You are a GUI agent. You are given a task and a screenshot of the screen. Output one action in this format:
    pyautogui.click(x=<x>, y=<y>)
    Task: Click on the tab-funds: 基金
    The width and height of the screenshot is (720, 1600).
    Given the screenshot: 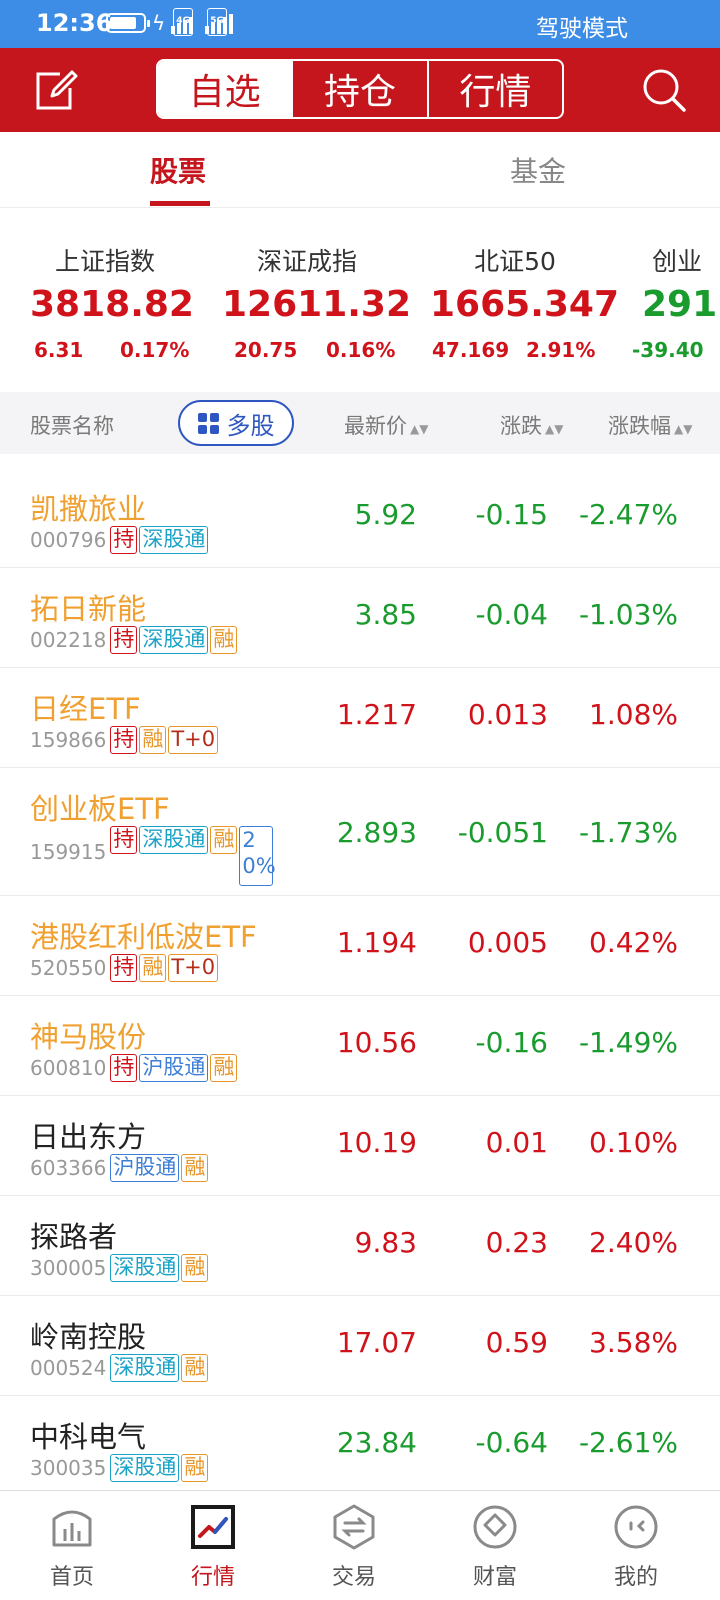 What is the action you would take?
    pyautogui.click(x=538, y=170)
    